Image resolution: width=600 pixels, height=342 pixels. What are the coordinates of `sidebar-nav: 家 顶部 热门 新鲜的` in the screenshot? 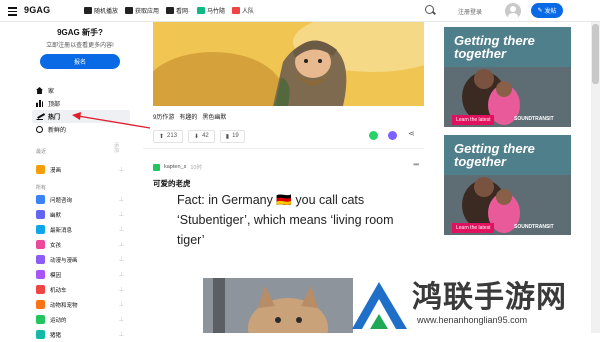 It's located at (81, 110).